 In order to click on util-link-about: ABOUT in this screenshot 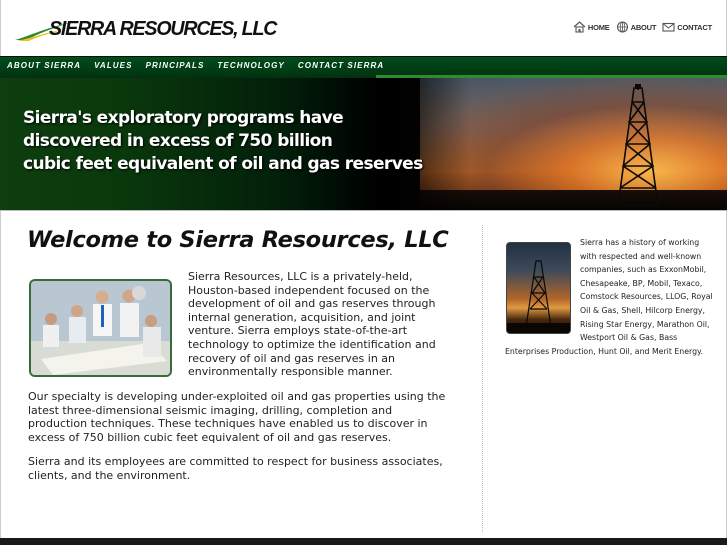, I will do `click(636, 27)`.